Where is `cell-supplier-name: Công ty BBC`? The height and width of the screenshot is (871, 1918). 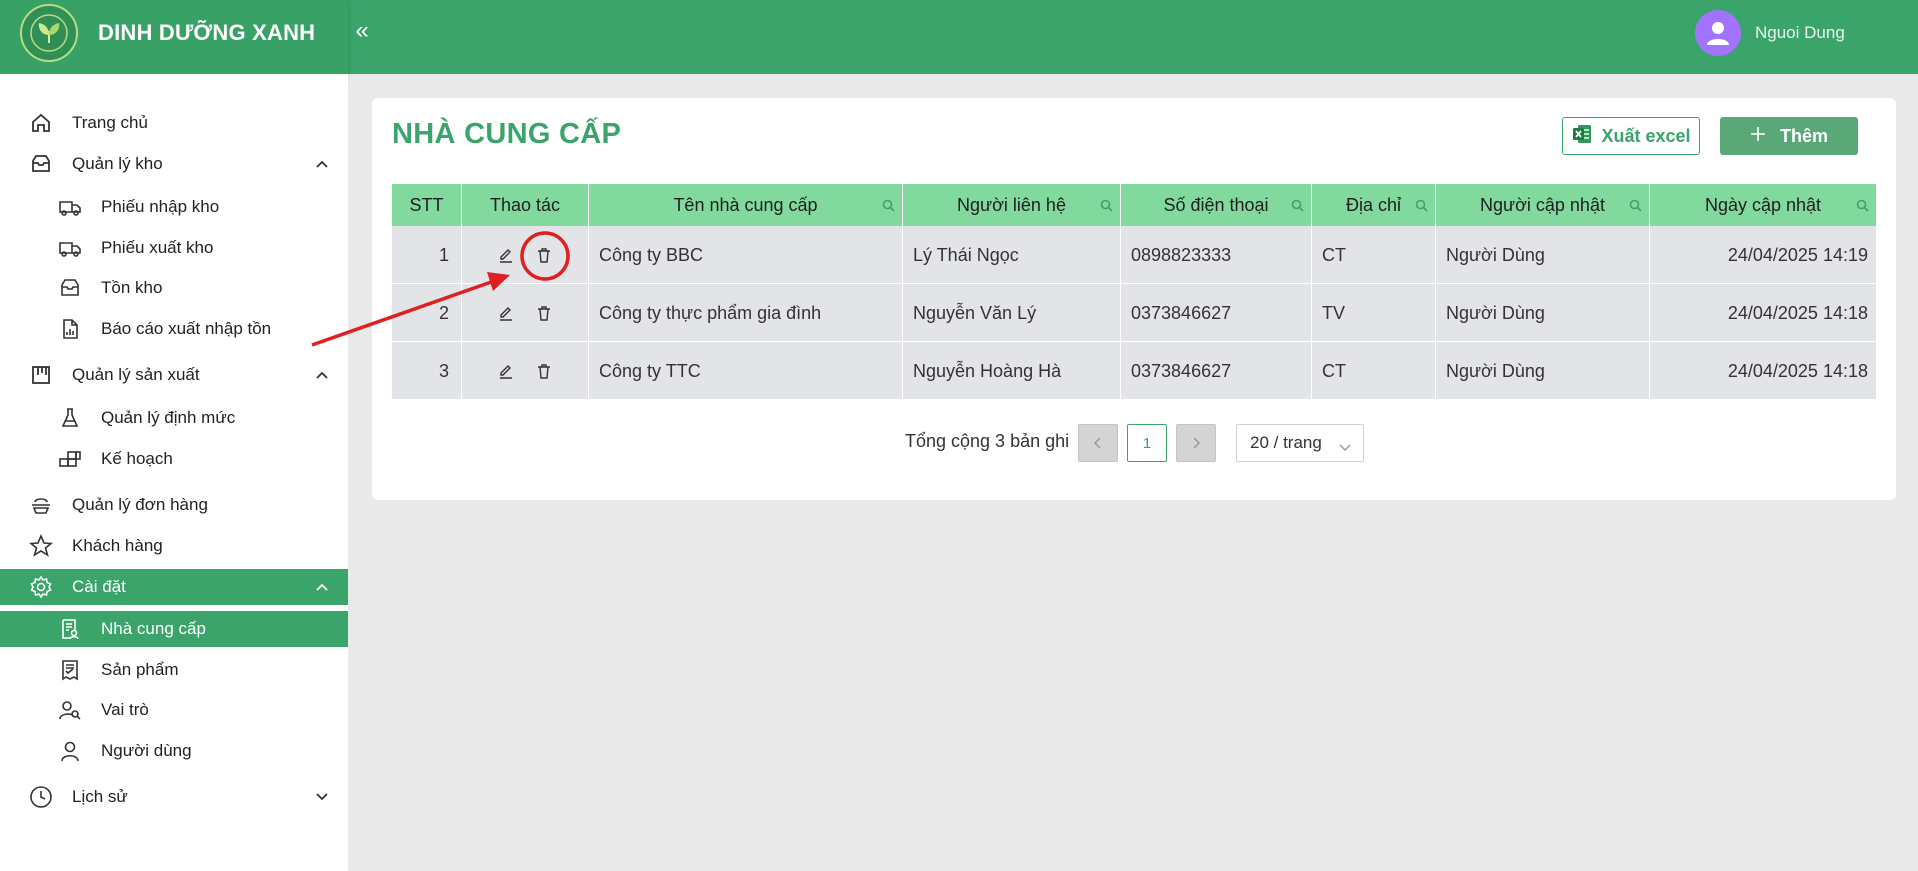 cell-supplier-name: Công ty BBC is located at coordinates (746, 255).